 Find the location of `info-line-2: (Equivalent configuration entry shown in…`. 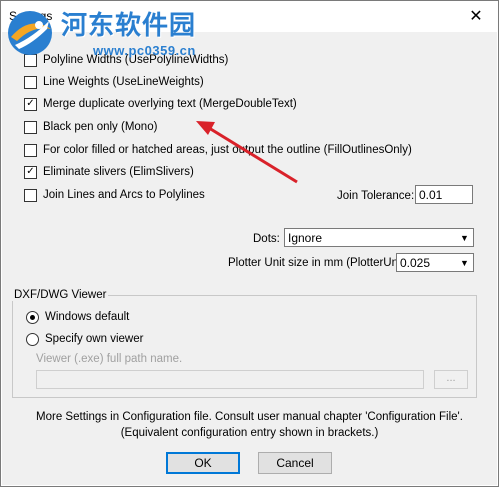

info-line-2: (Equivalent configuration entry shown in… is located at coordinates (249, 433).